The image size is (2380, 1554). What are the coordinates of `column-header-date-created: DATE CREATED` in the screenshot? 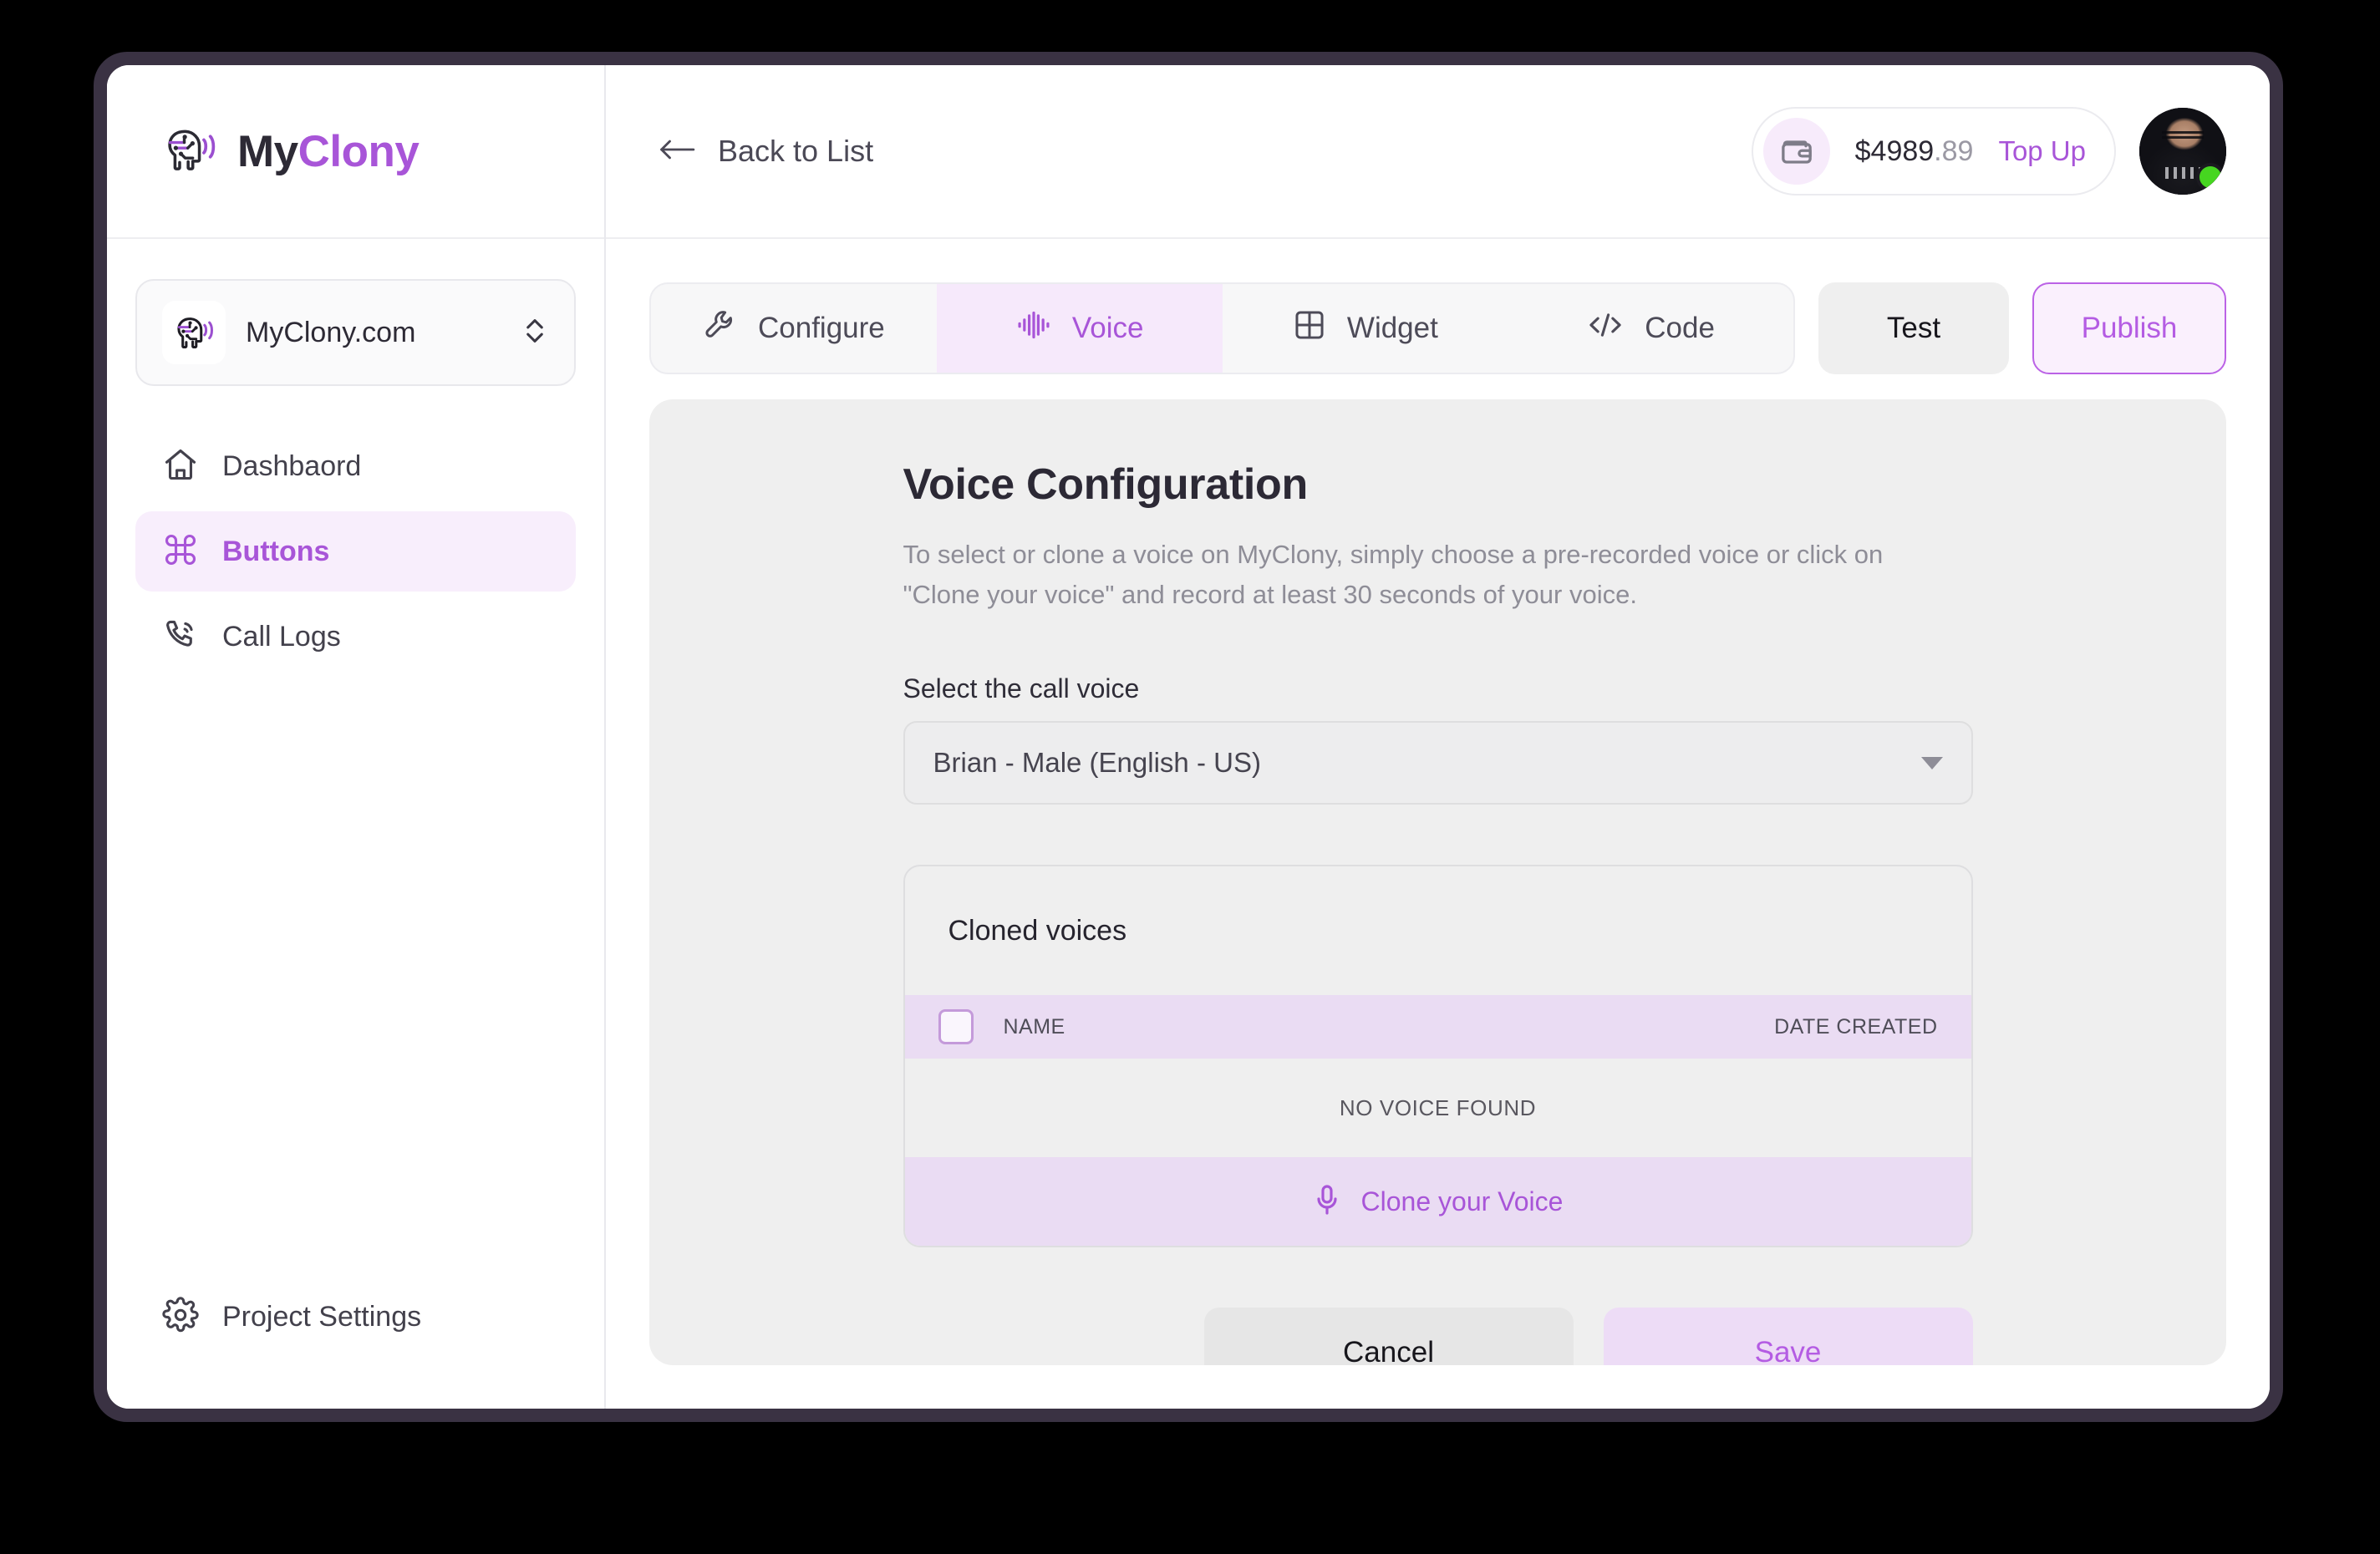 It's located at (1856, 1026).